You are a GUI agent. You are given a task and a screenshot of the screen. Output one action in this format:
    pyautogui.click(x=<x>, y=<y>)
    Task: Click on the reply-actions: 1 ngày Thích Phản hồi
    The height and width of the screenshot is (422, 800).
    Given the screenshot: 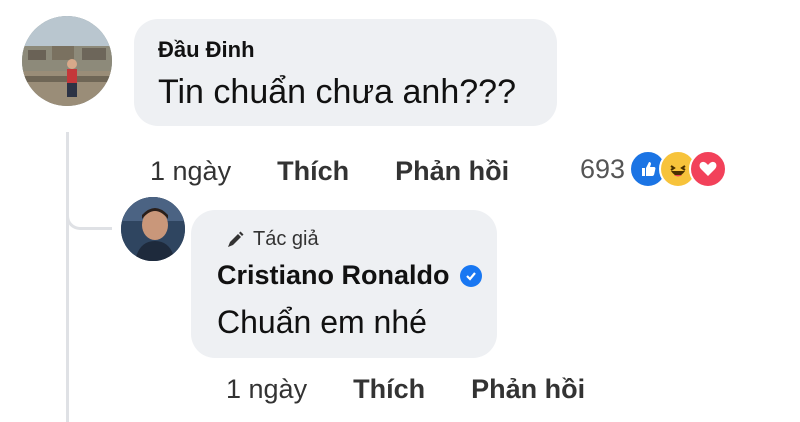 What is the action you would take?
    pyautogui.click(x=405, y=389)
    